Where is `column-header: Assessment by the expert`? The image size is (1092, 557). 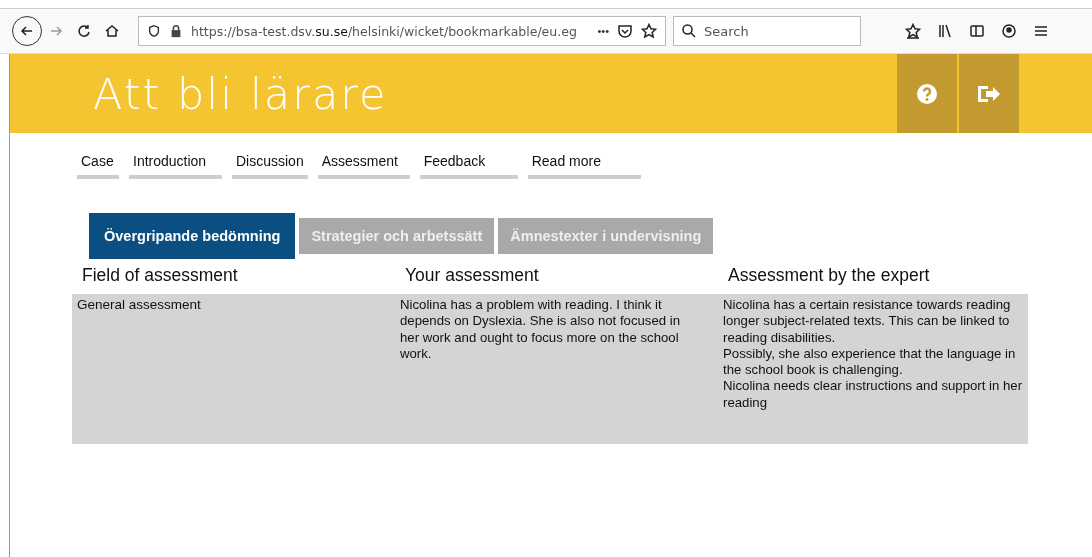 column-header: Assessment by the expert is located at coordinates (829, 275).